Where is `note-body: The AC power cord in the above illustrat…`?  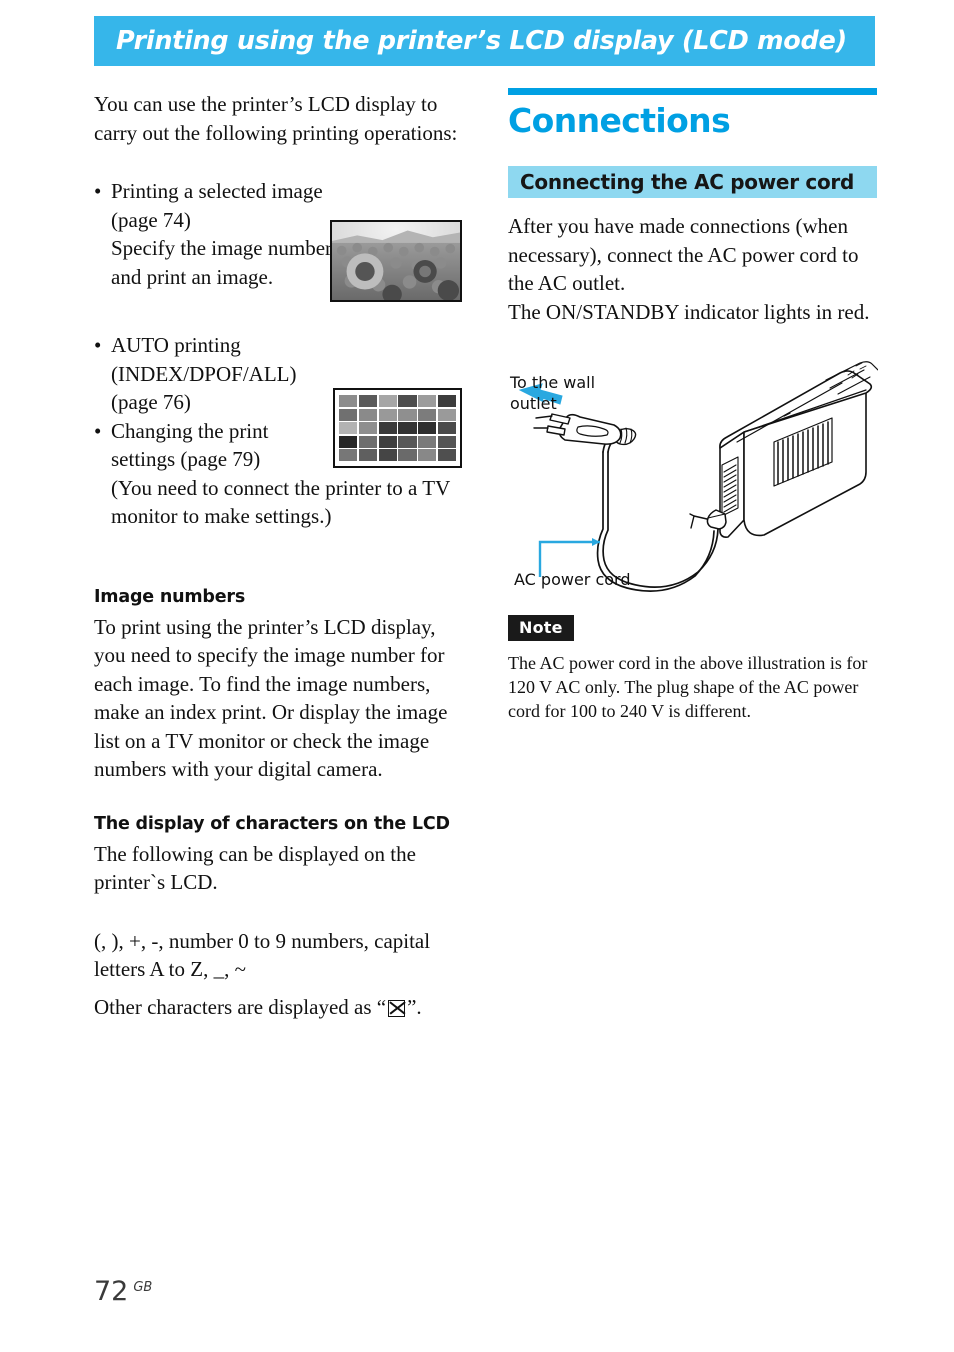
note-body: The AC power cord in the above illustrat… is located at coordinates (688, 687).